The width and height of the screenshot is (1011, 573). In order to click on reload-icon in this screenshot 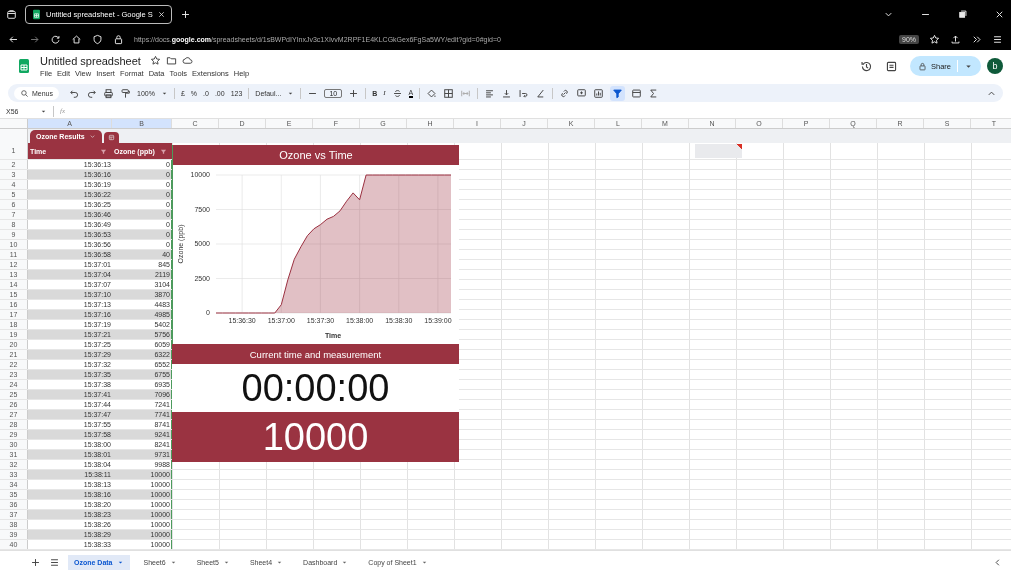, I will do `click(55, 39)`.